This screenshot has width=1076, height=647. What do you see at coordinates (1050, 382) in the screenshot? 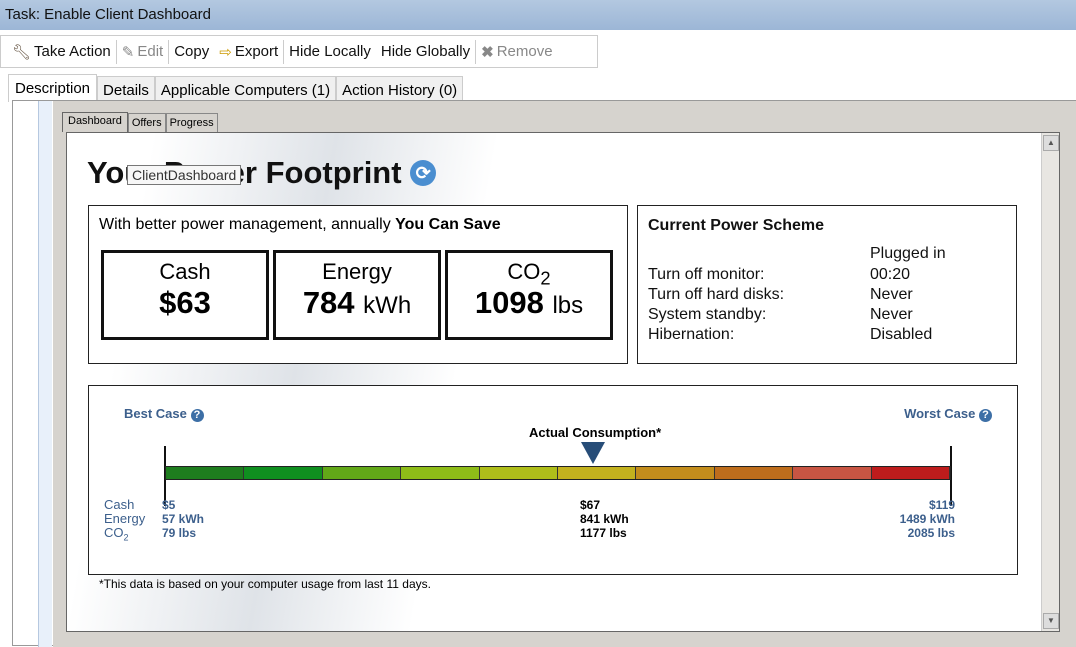
I see `vertical-scrollbar: ▲ ▼` at bounding box center [1050, 382].